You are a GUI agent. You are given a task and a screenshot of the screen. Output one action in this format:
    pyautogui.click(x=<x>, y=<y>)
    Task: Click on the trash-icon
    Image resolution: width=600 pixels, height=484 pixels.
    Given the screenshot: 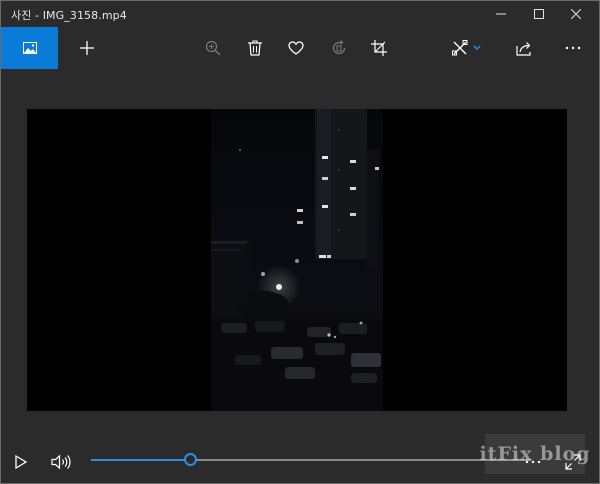 What is the action you would take?
    pyautogui.click(x=255, y=48)
    